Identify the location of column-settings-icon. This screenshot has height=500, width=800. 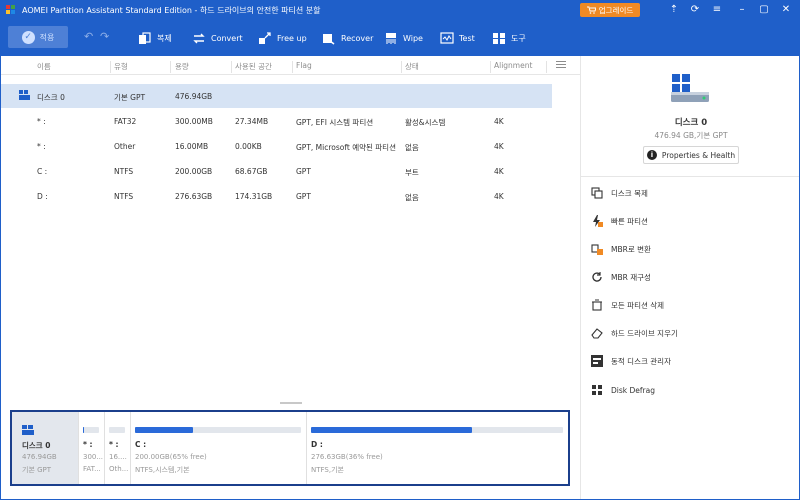
(561, 65).